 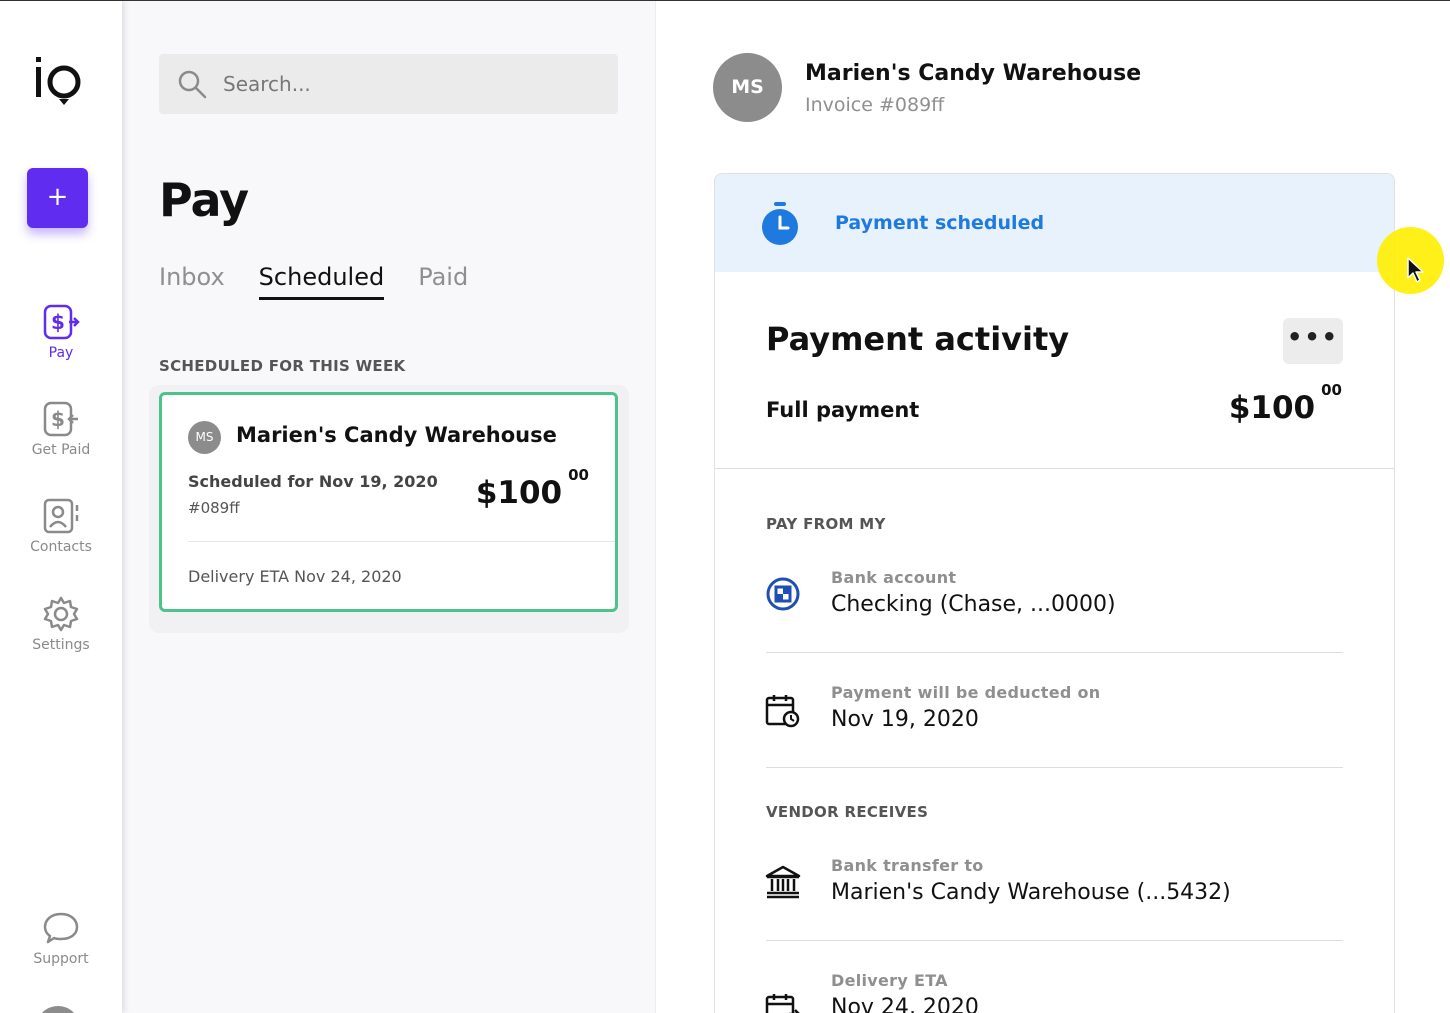 I want to click on stopwatch-icon, so click(x=780, y=223).